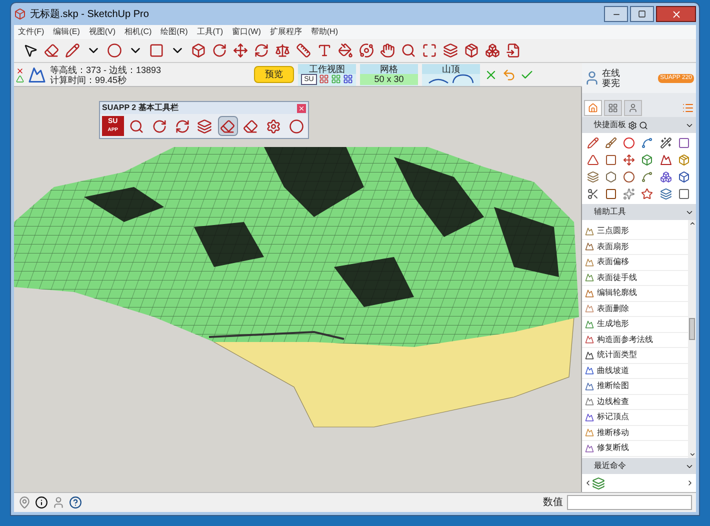  What do you see at coordinates (174, 32) in the screenshot?
I see `menu-item: 绘图(R)` at bounding box center [174, 32].